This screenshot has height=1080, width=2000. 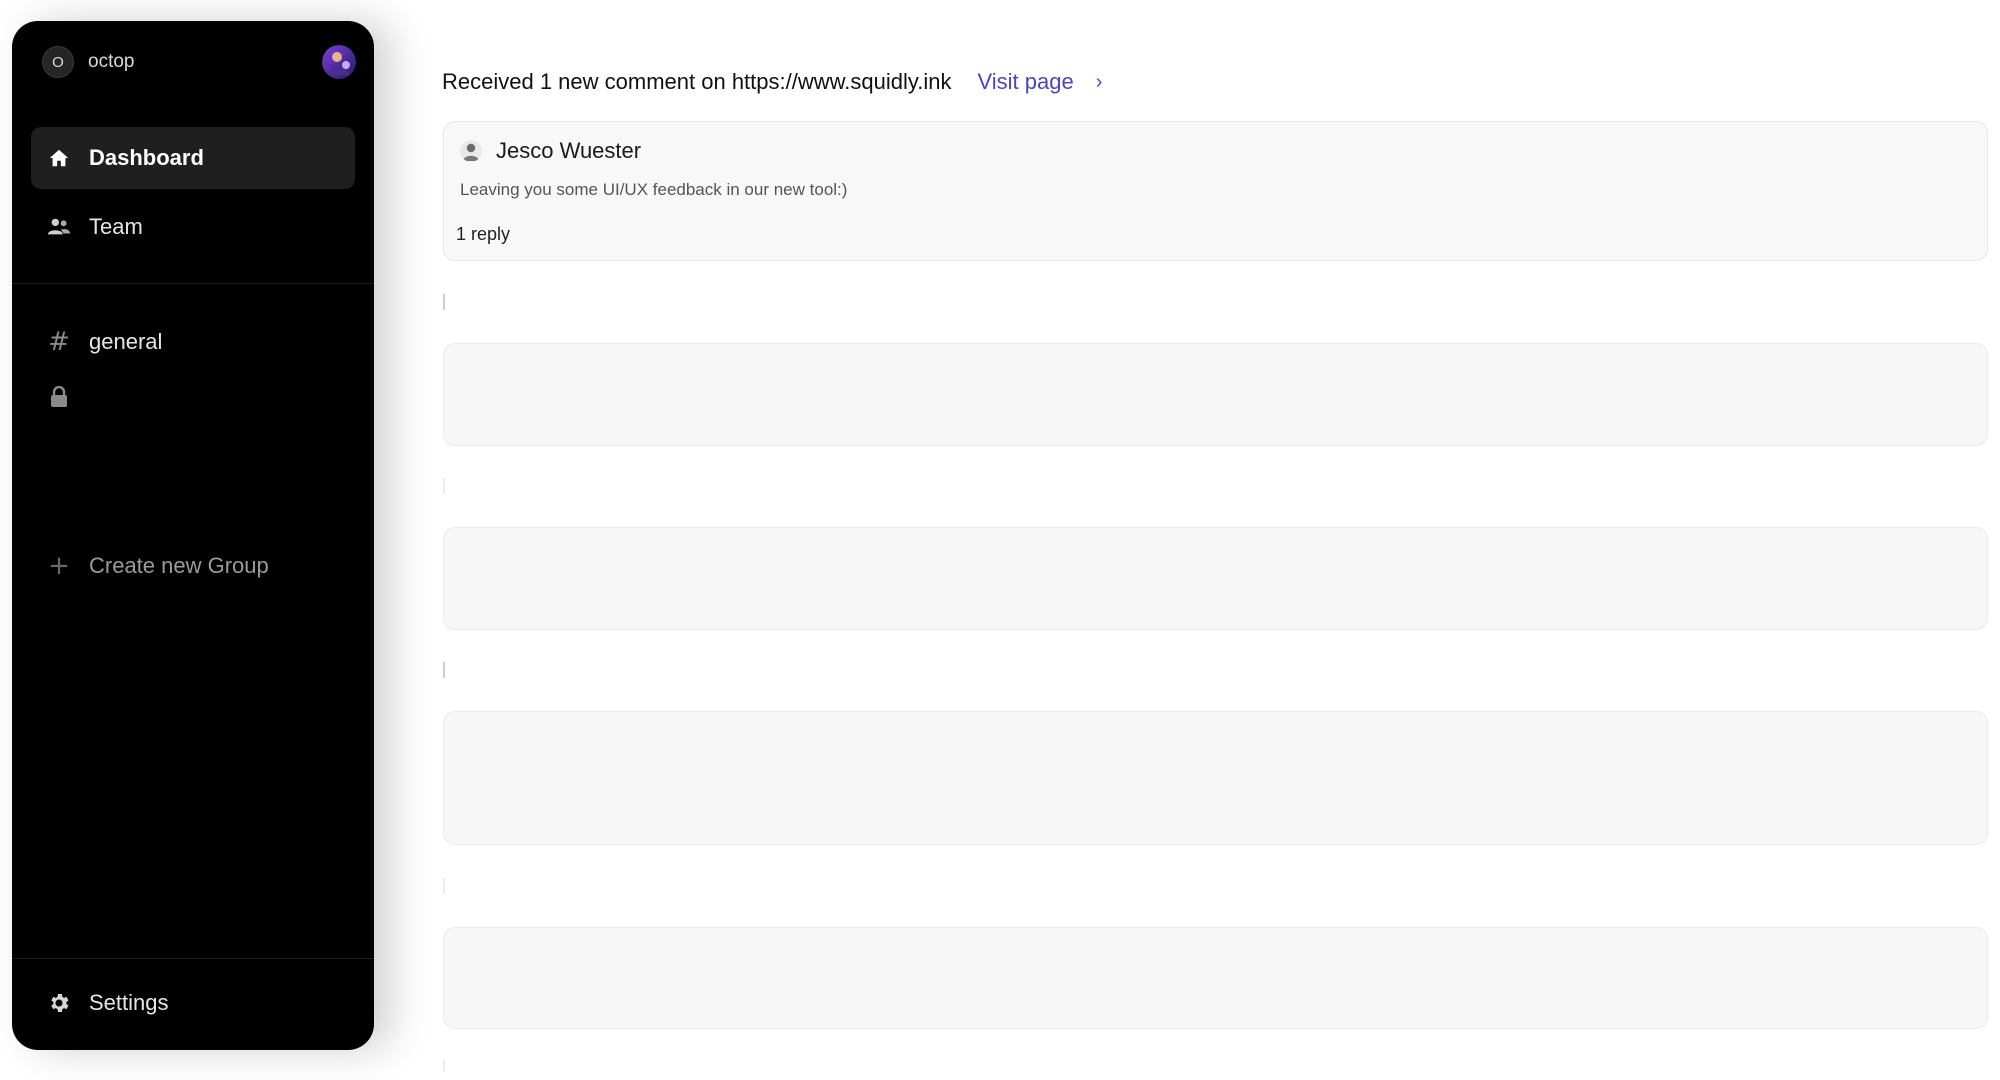 What do you see at coordinates (483, 234) in the screenshot?
I see `comment-replies-link: 1 reply` at bounding box center [483, 234].